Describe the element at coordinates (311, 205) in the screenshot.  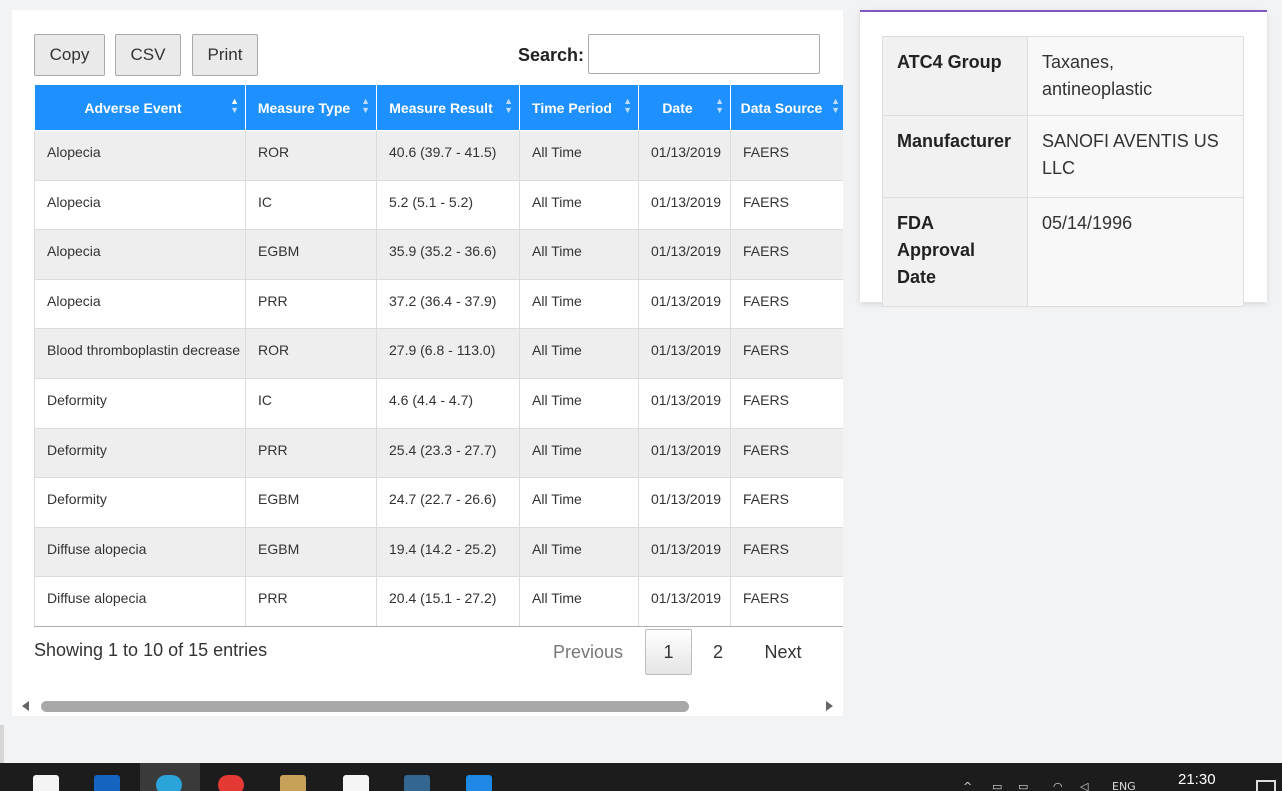
I see `cell-measure-type: IC` at that location.